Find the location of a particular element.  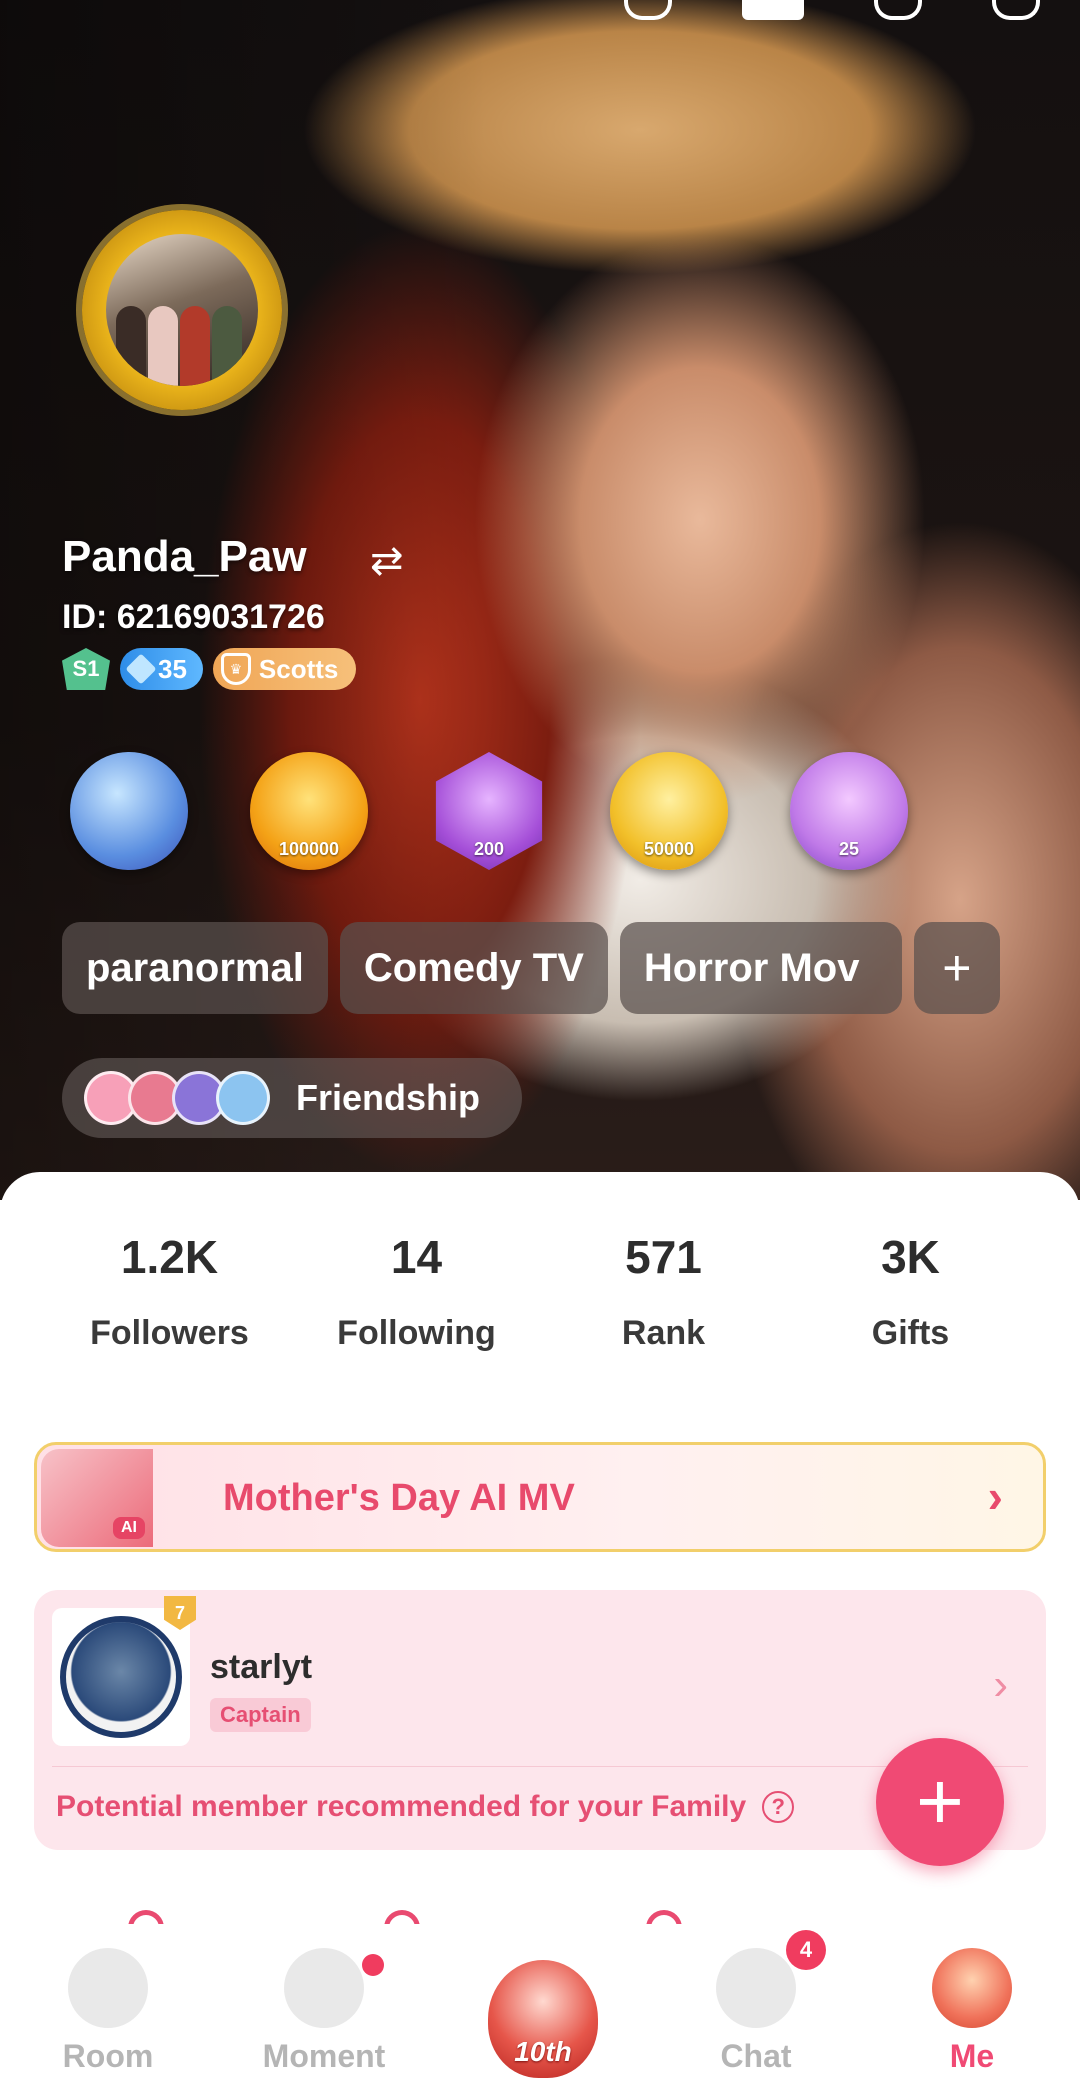

nav-chat: 4 Chat is located at coordinates (756, 2004).